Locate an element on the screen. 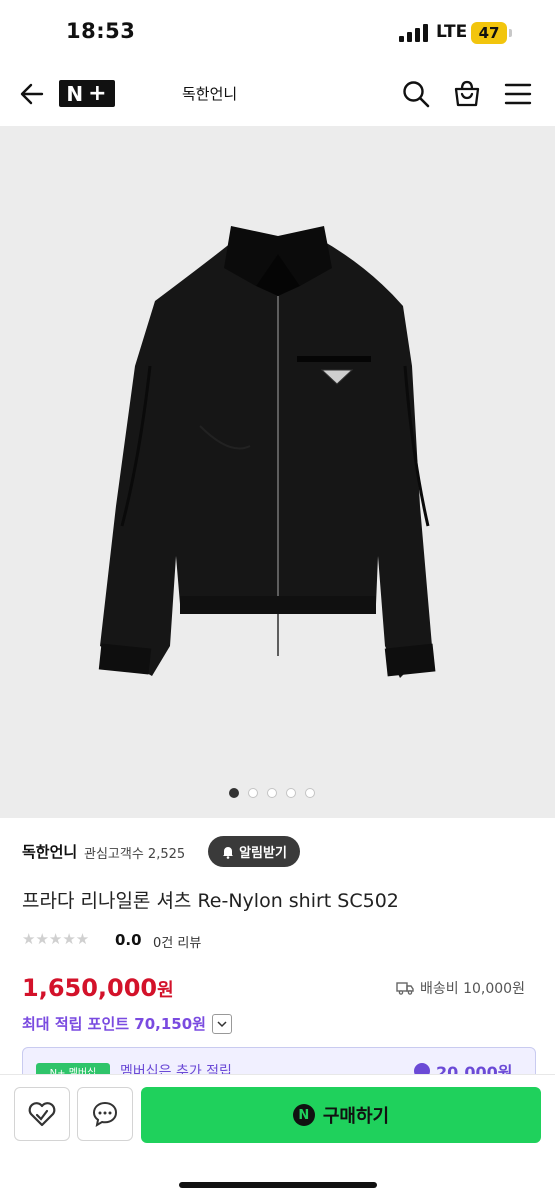 The height and width of the screenshot is (1201, 555). alarm-button: 알림받기 is located at coordinates (254, 851).